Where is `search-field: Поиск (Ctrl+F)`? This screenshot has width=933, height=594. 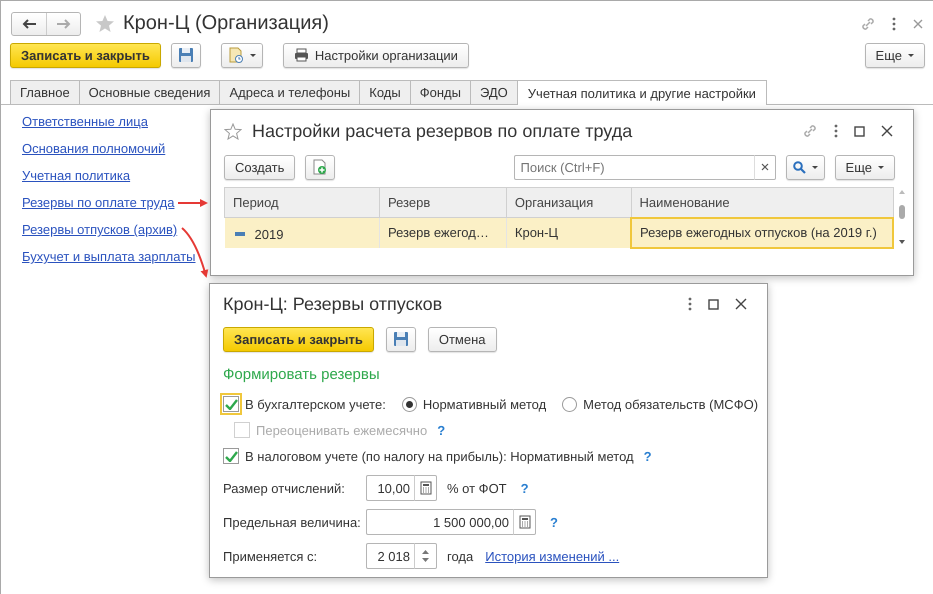
search-field: Поиск (Ctrl+F) is located at coordinates (634, 167).